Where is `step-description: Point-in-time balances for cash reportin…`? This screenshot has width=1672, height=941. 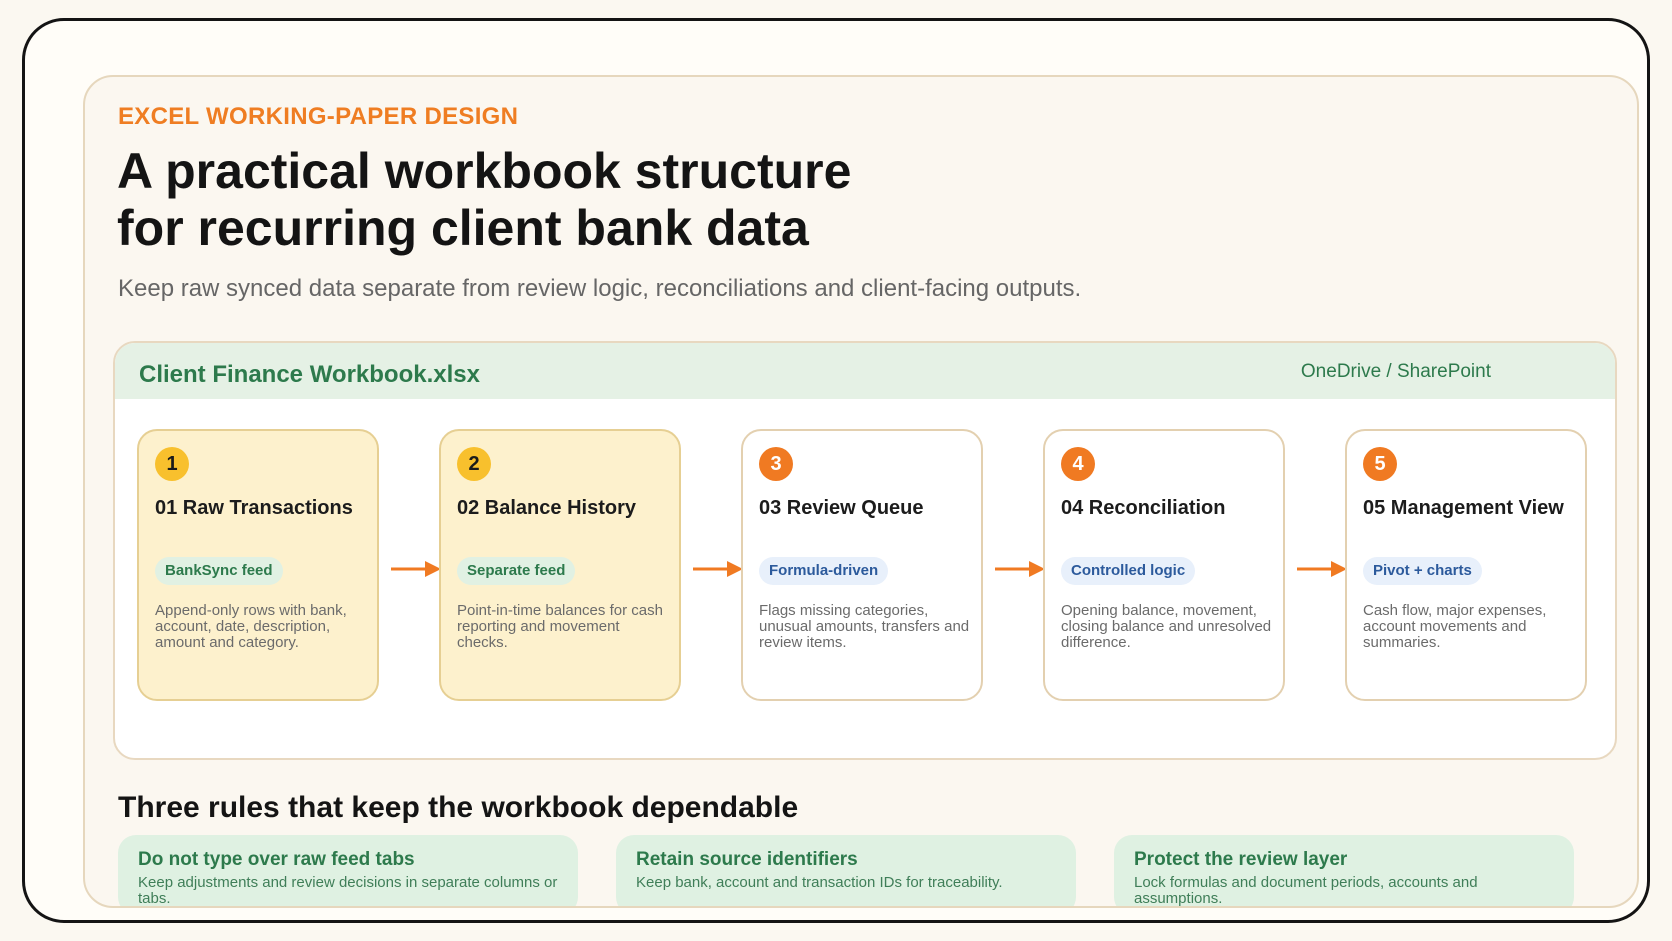 step-description: Point-in-time balances for cash reportin… is located at coordinates (560, 626).